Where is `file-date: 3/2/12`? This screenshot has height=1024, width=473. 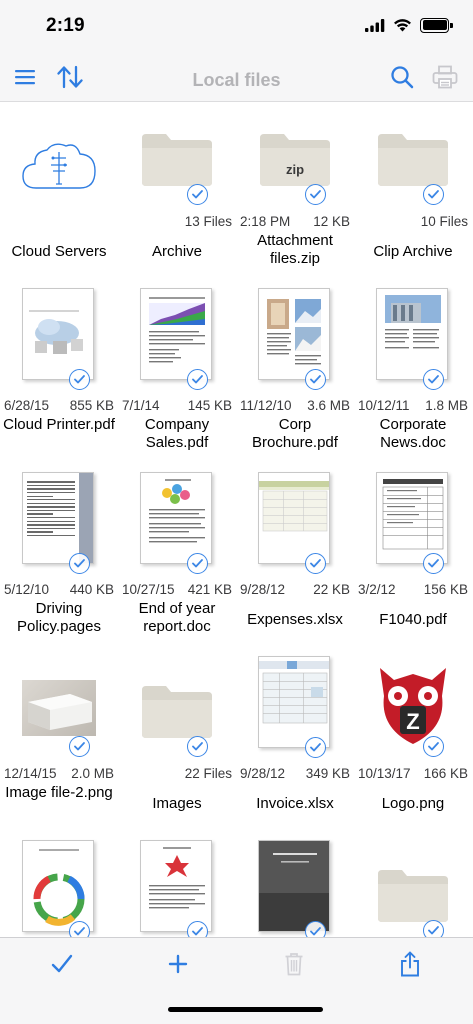 file-date: 3/2/12 is located at coordinates (377, 589).